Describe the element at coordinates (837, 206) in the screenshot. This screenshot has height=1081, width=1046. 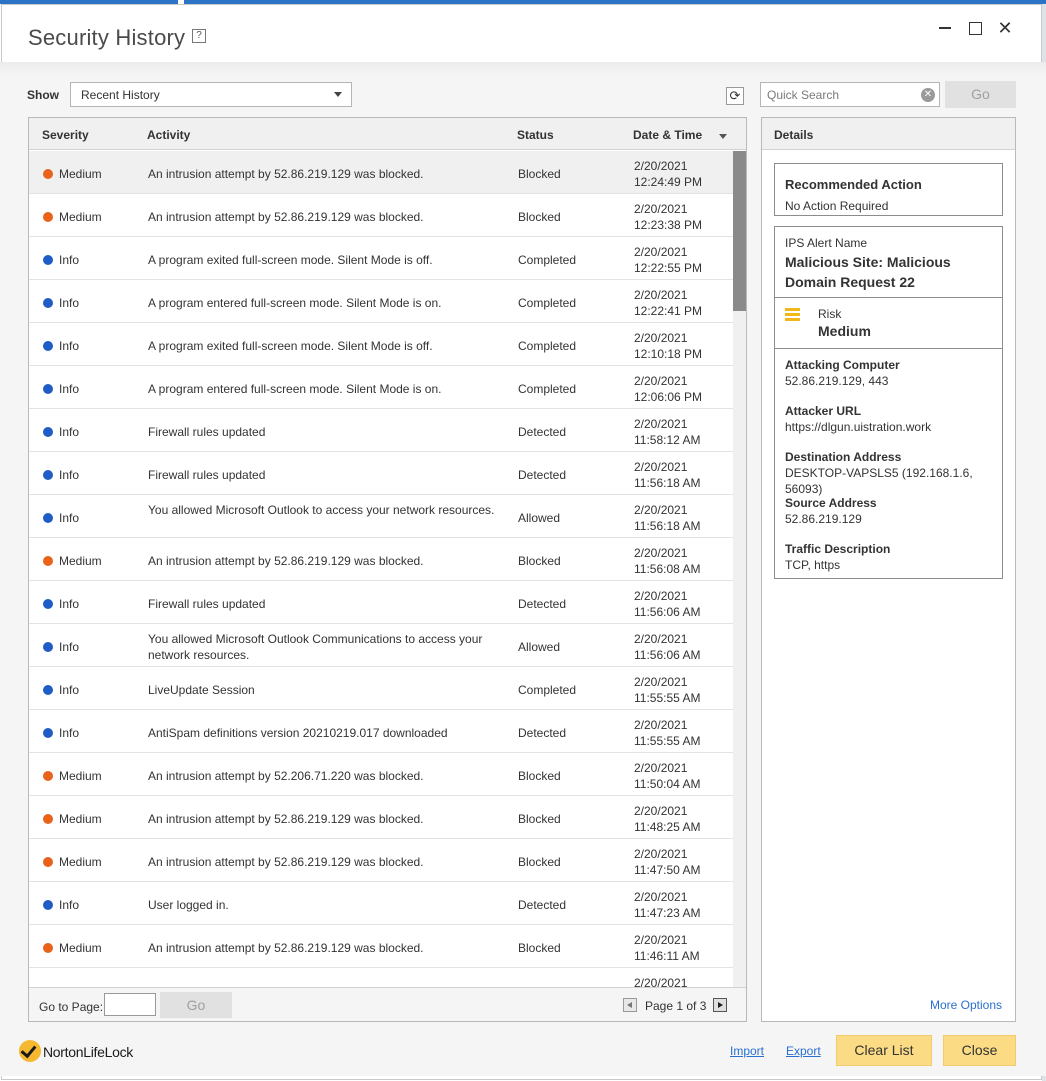
I see `recommended-action-value: No Action Required` at that location.